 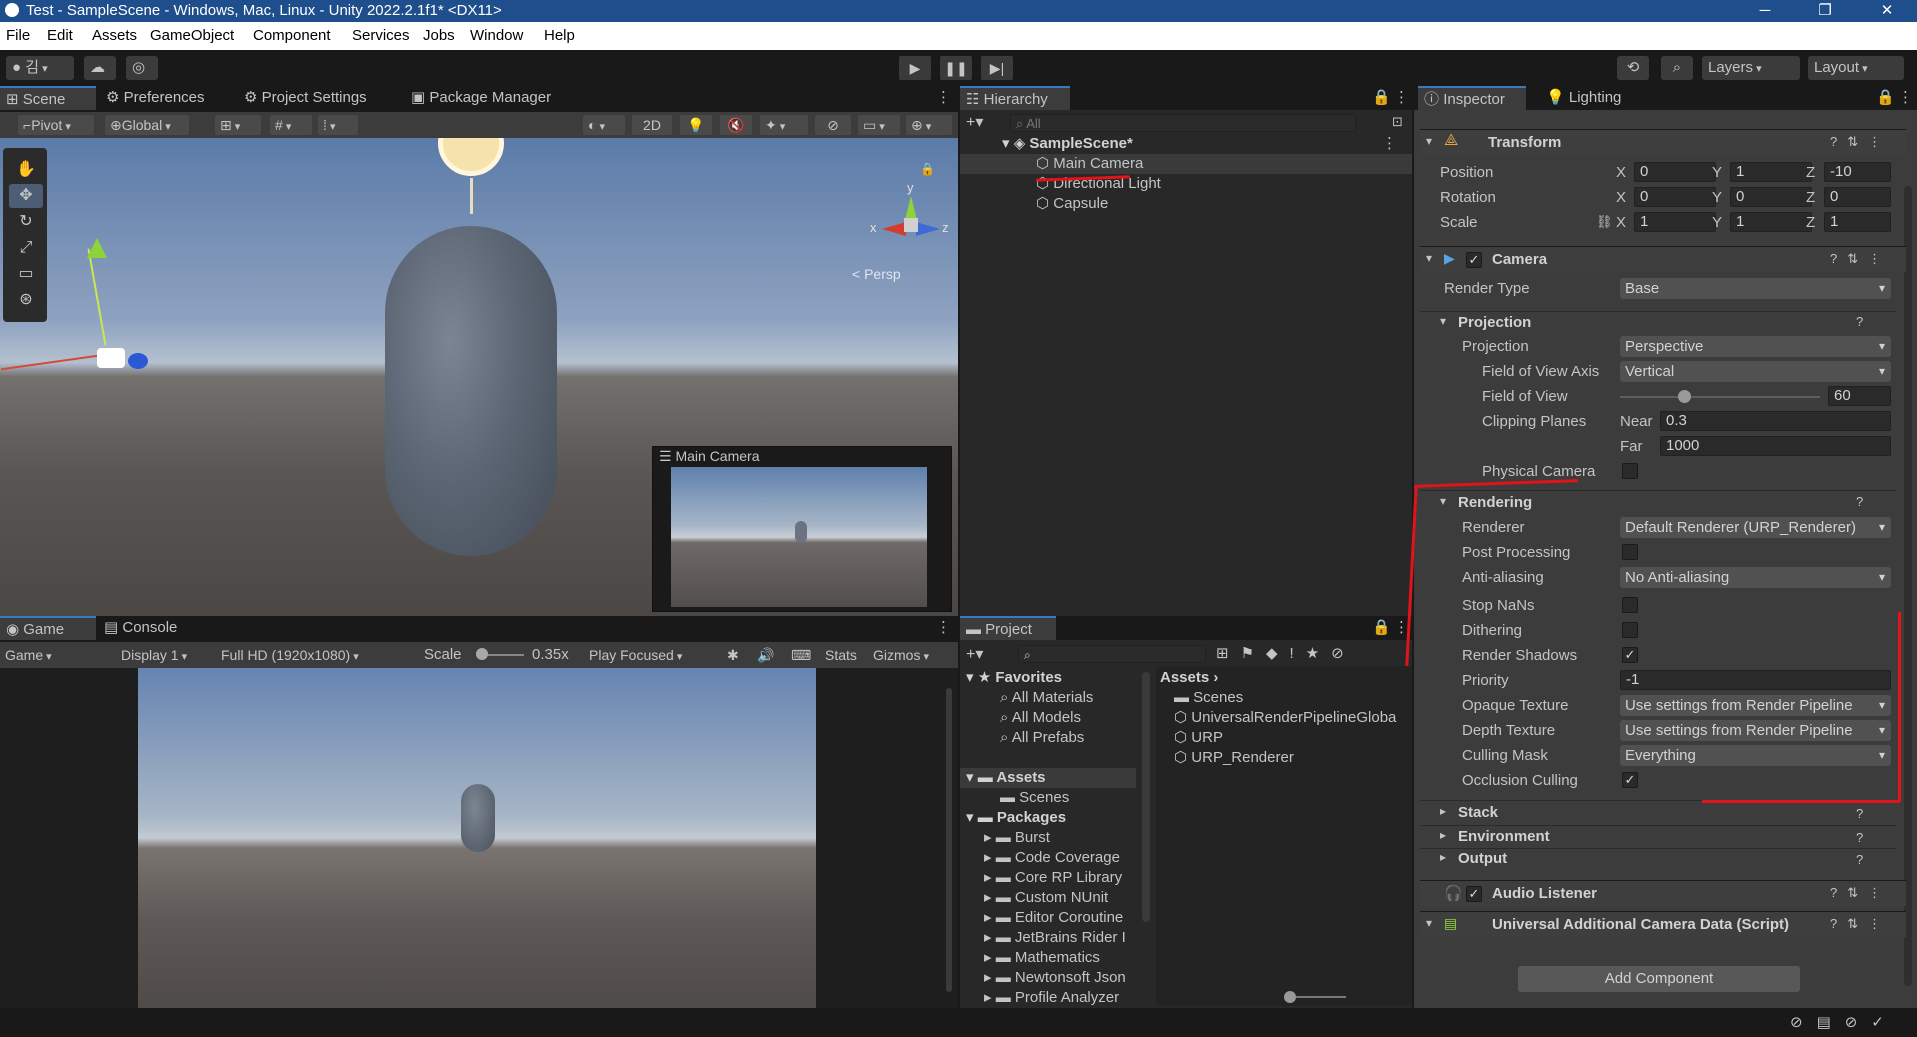 I want to click on gizmo-x-cone-icon, so click(x=894, y=229).